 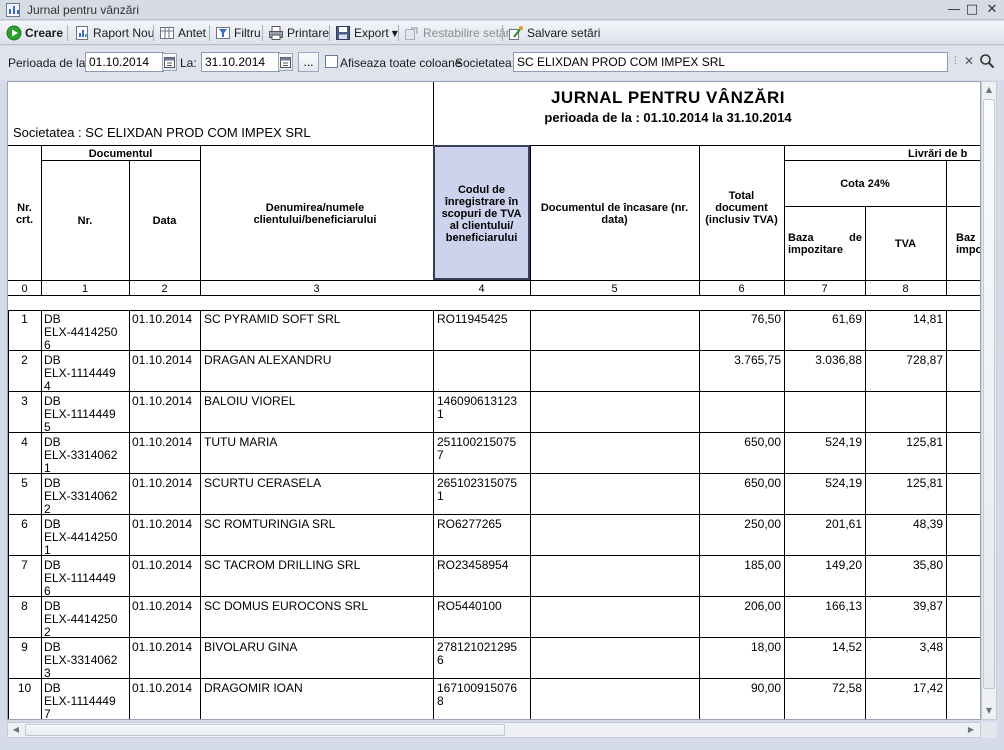 I want to click on row-cod-tva-line: 146090613123, so click(x=477, y=401).